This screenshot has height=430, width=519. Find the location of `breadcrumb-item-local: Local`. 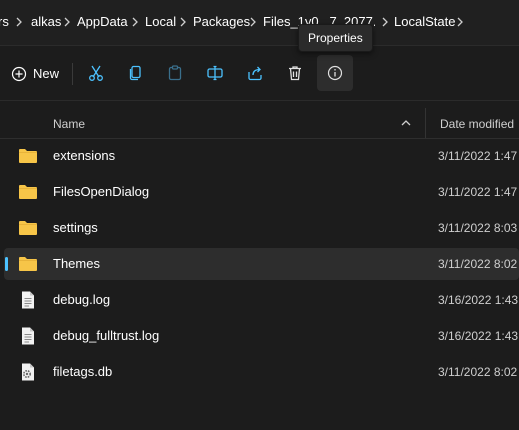

breadcrumb-item-local: Local is located at coordinates (160, 21).